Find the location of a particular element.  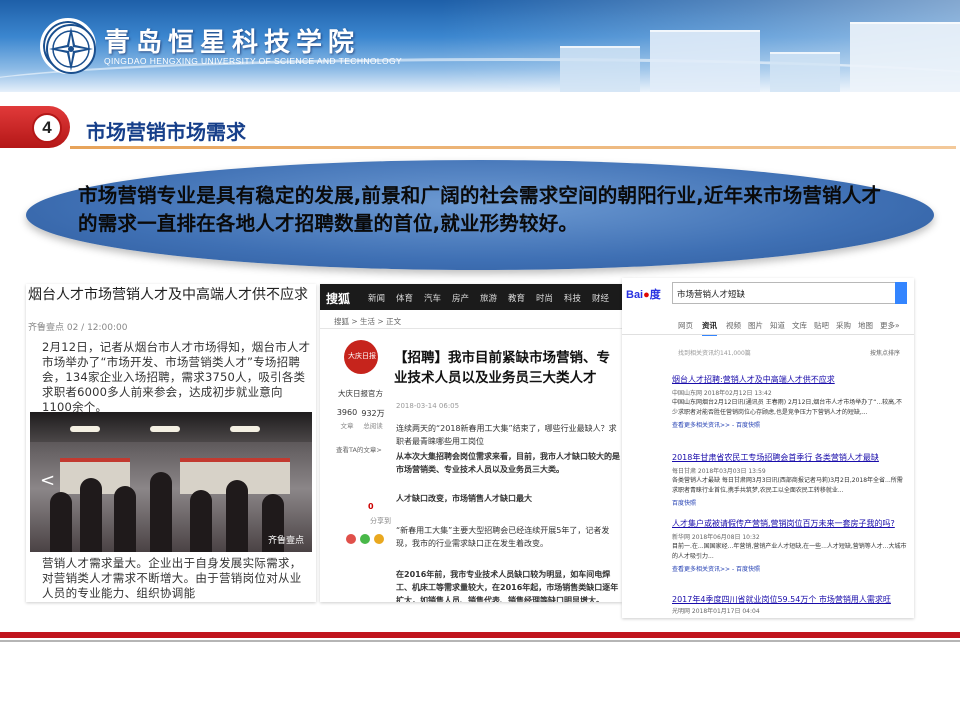

baidu-sort-dropdown: 按焦点排序 is located at coordinates (885, 352).